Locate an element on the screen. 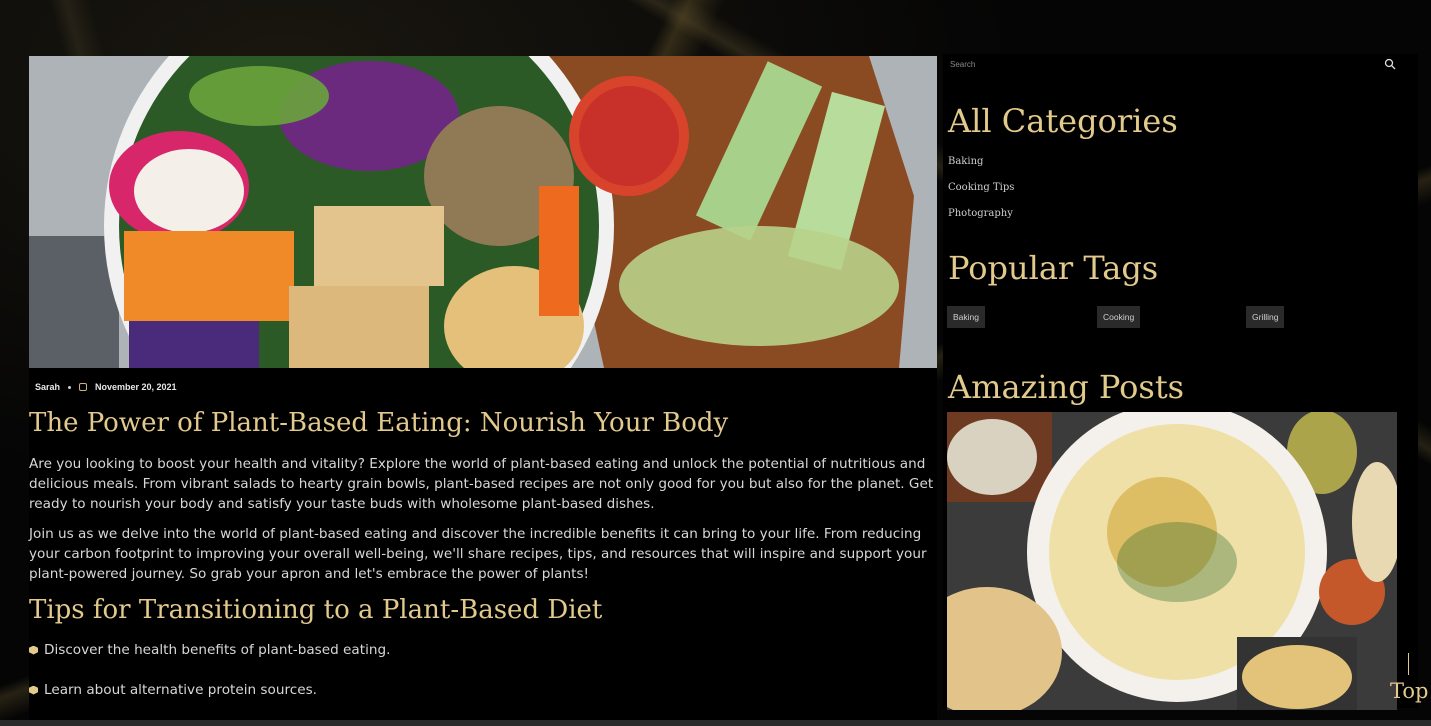  back-to-top-button: Top is located at coordinates (1408, 679).